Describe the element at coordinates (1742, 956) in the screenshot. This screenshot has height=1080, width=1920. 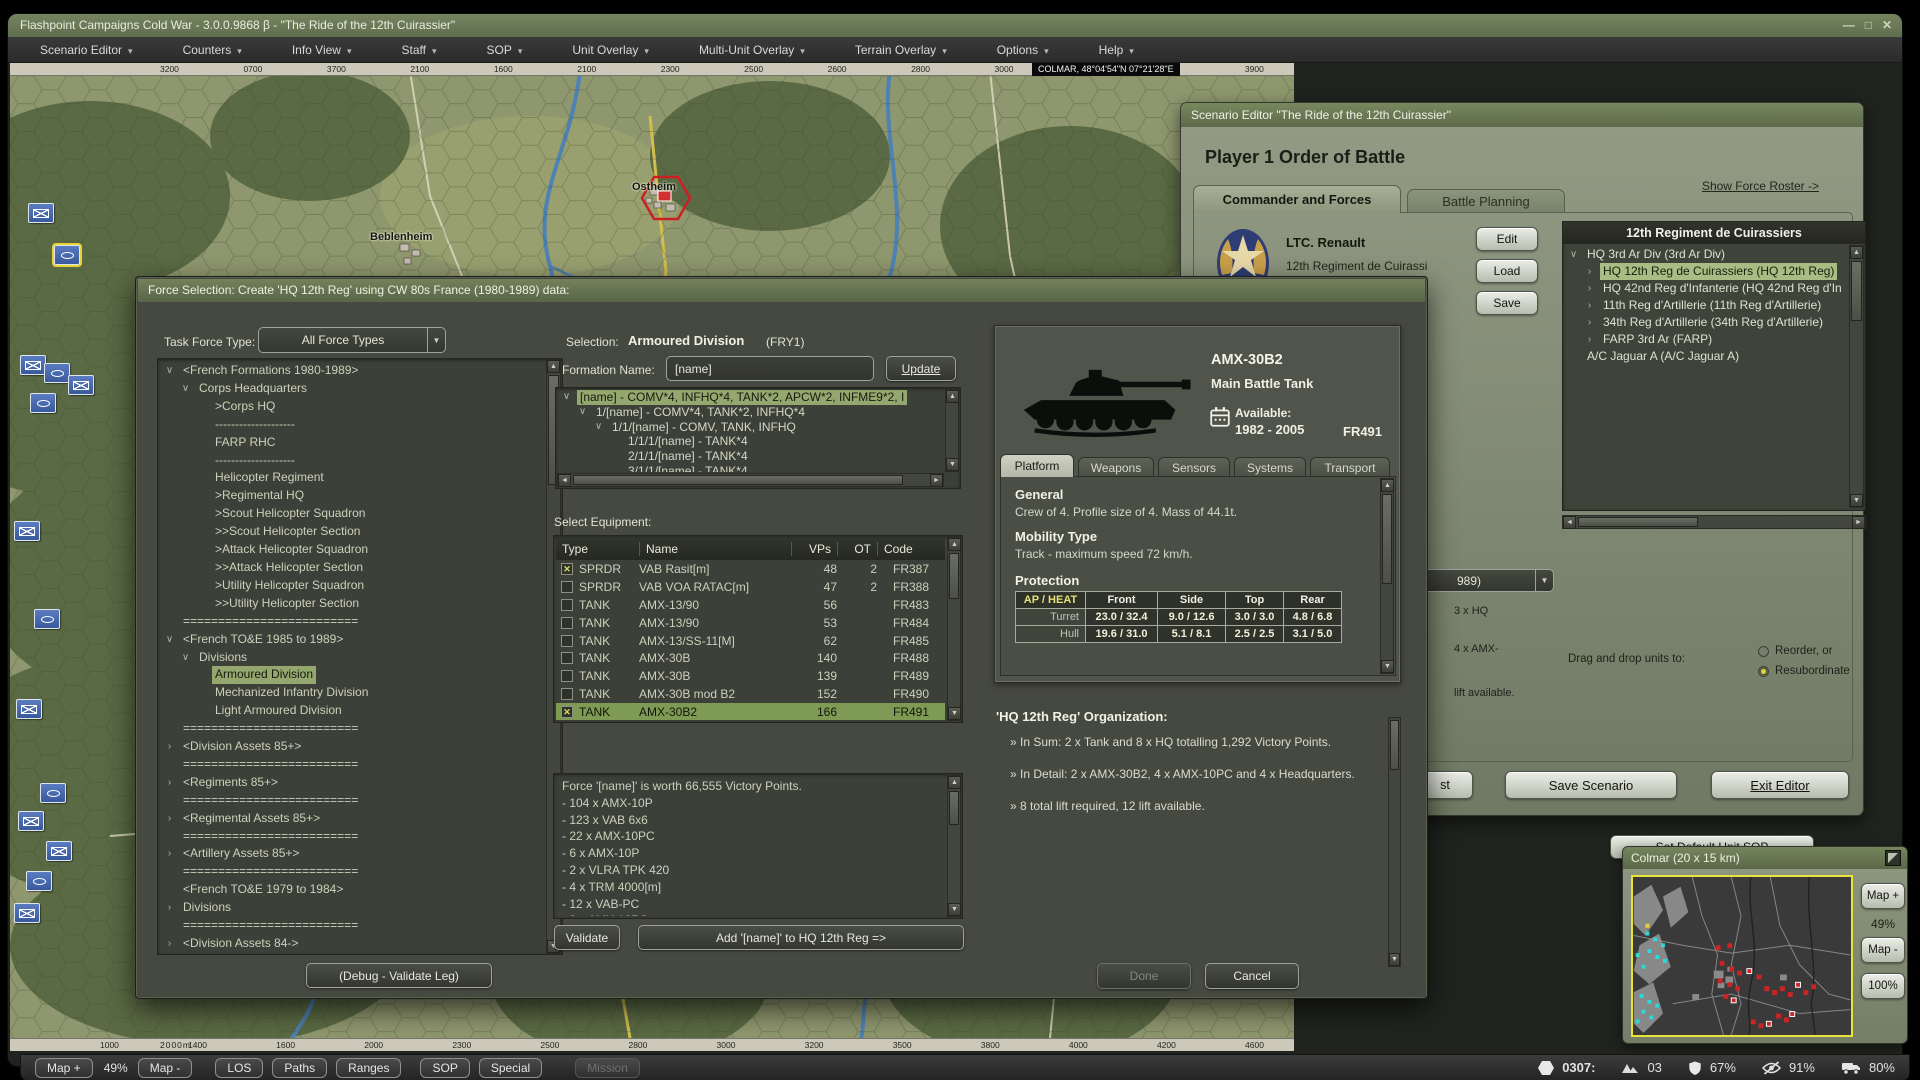
I see `minimap` at that location.